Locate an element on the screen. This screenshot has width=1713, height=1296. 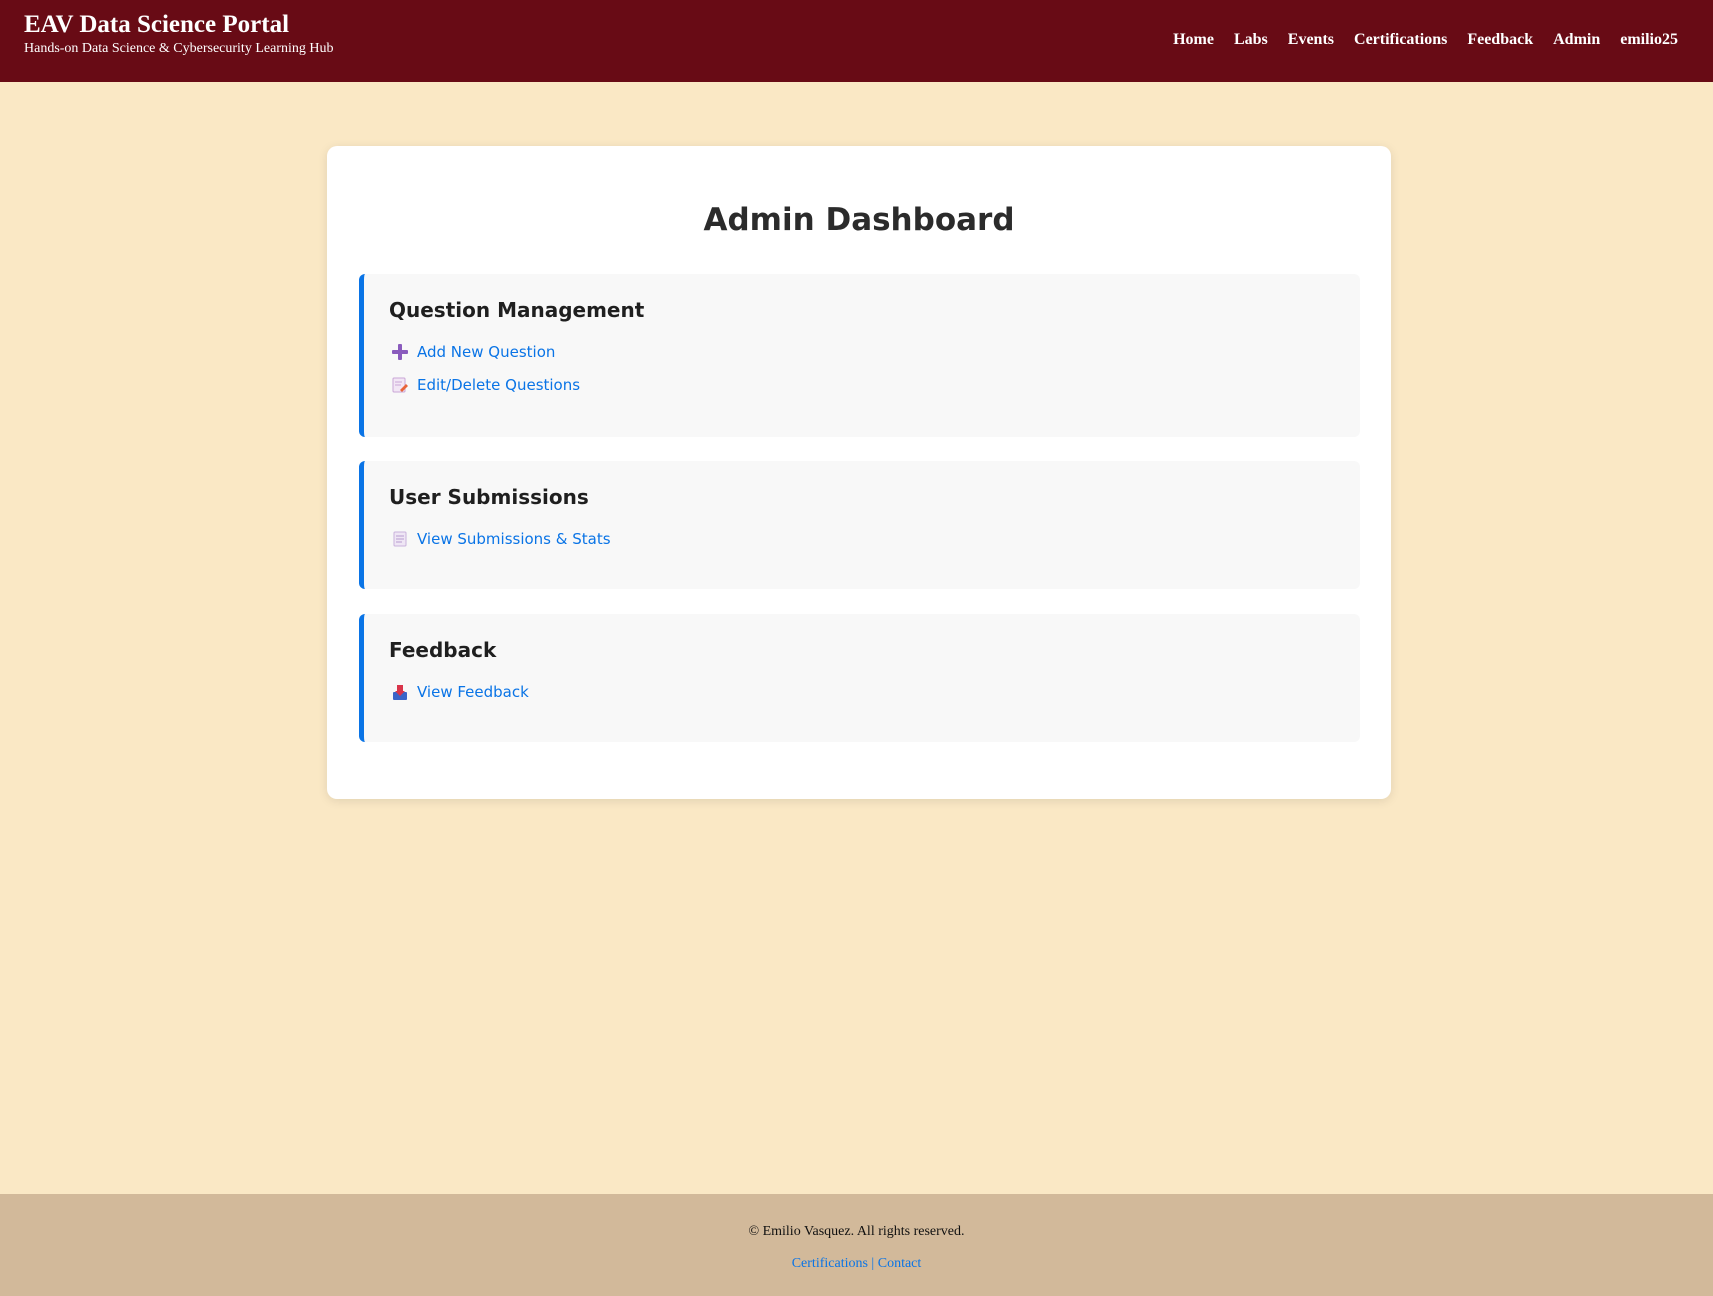
section-heading: Feedback is located at coordinates (443, 650).